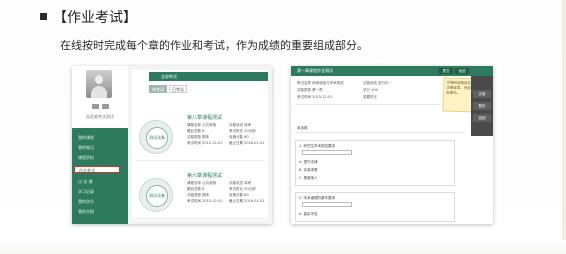 Image resolution: width=566 pixels, height=254 pixels. I want to click on top-bar, so click(228, 76).